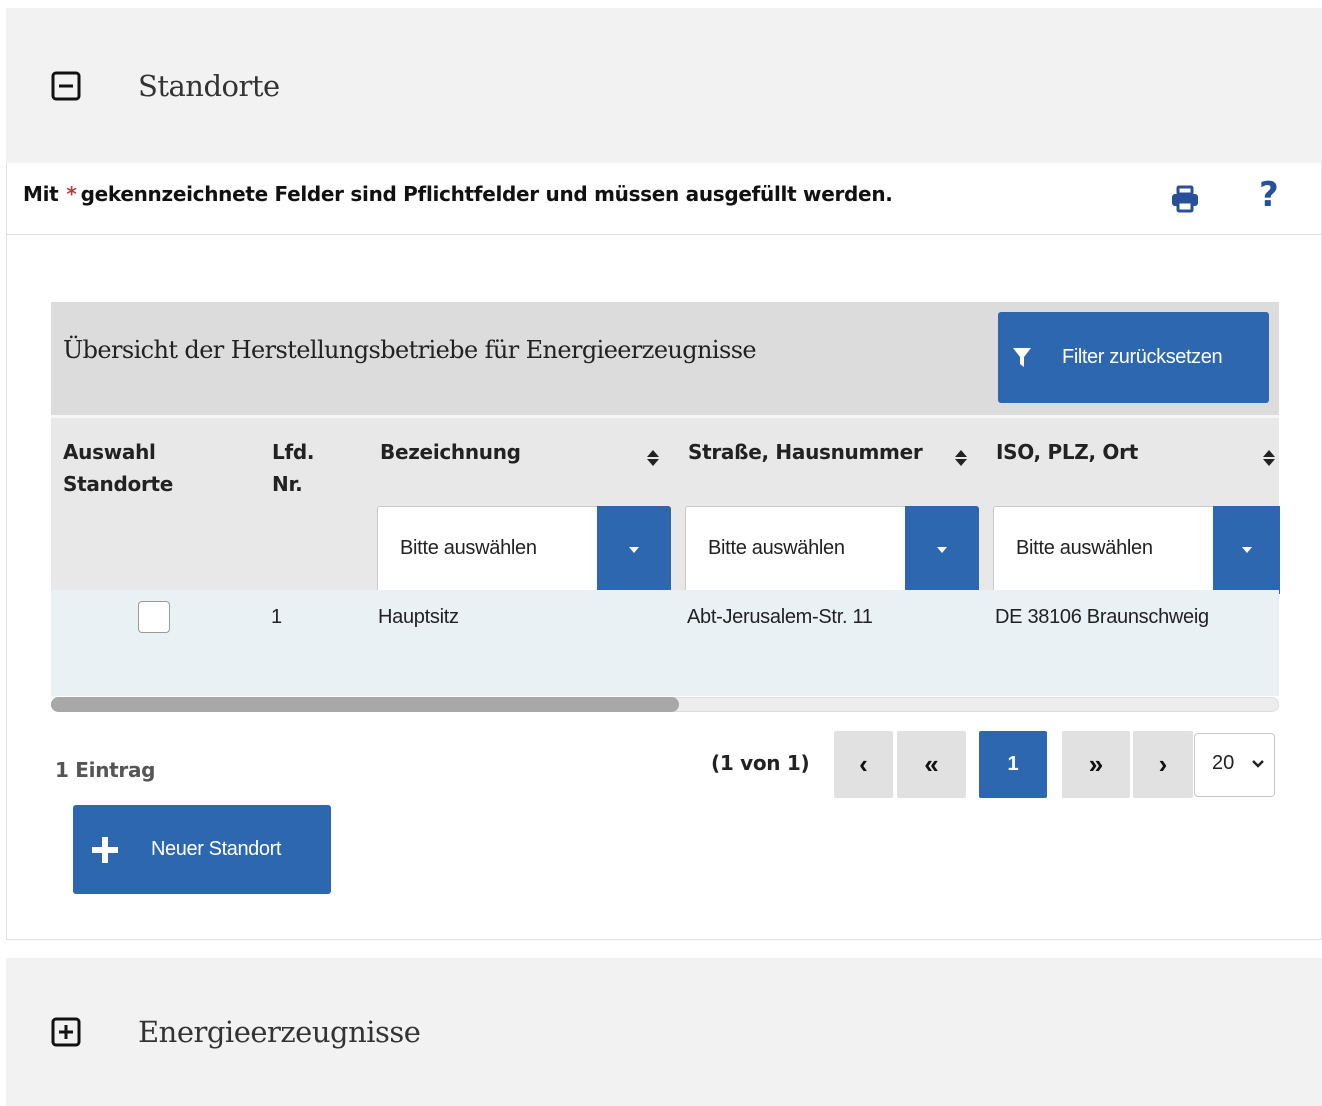 This screenshot has height=1106, width=1322. What do you see at coordinates (450, 452) in the screenshot?
I see `column-header-name: Bezeichnung` at bounding box center [450, 452].